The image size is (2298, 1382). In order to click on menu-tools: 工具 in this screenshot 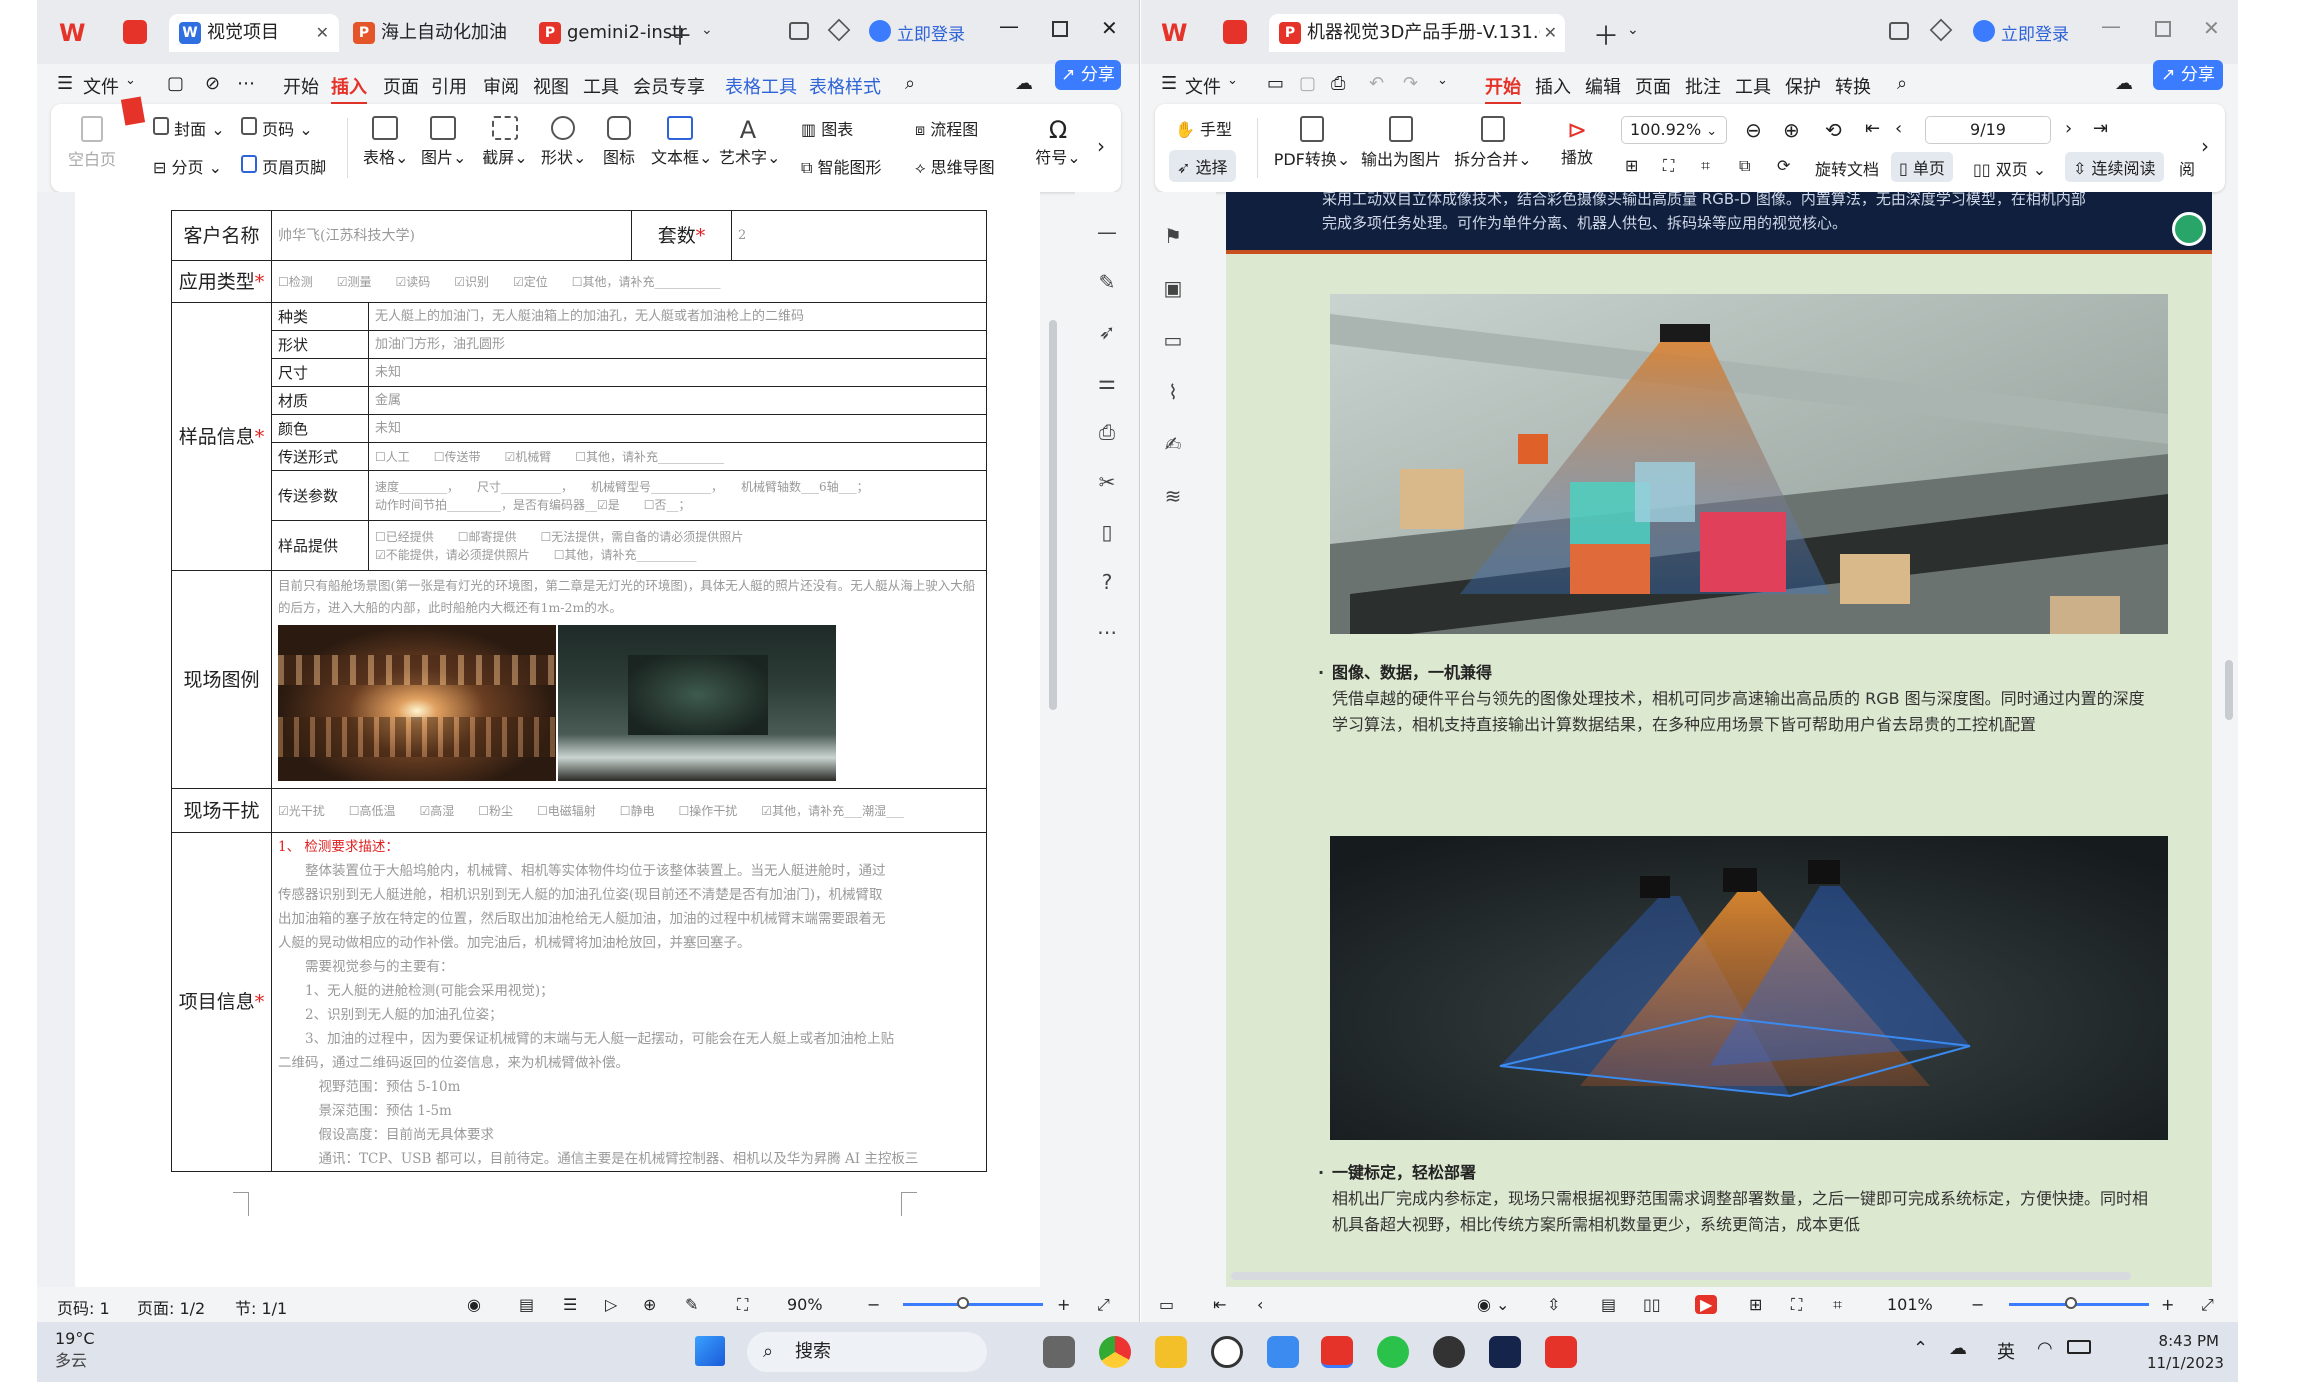, I will do `click(1753, 86)`.